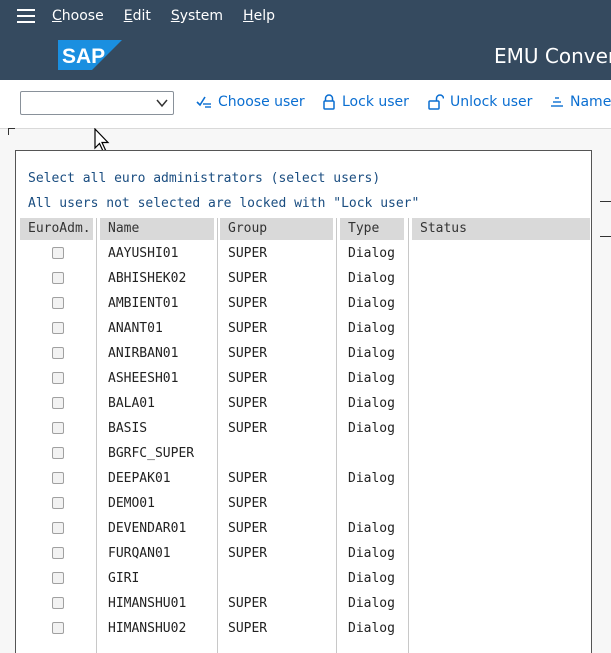 The height and width of the screenshot is (653, 611). I want to click on table-row: ANIRBAN01 SUPER Dialog, so click(303, 353).